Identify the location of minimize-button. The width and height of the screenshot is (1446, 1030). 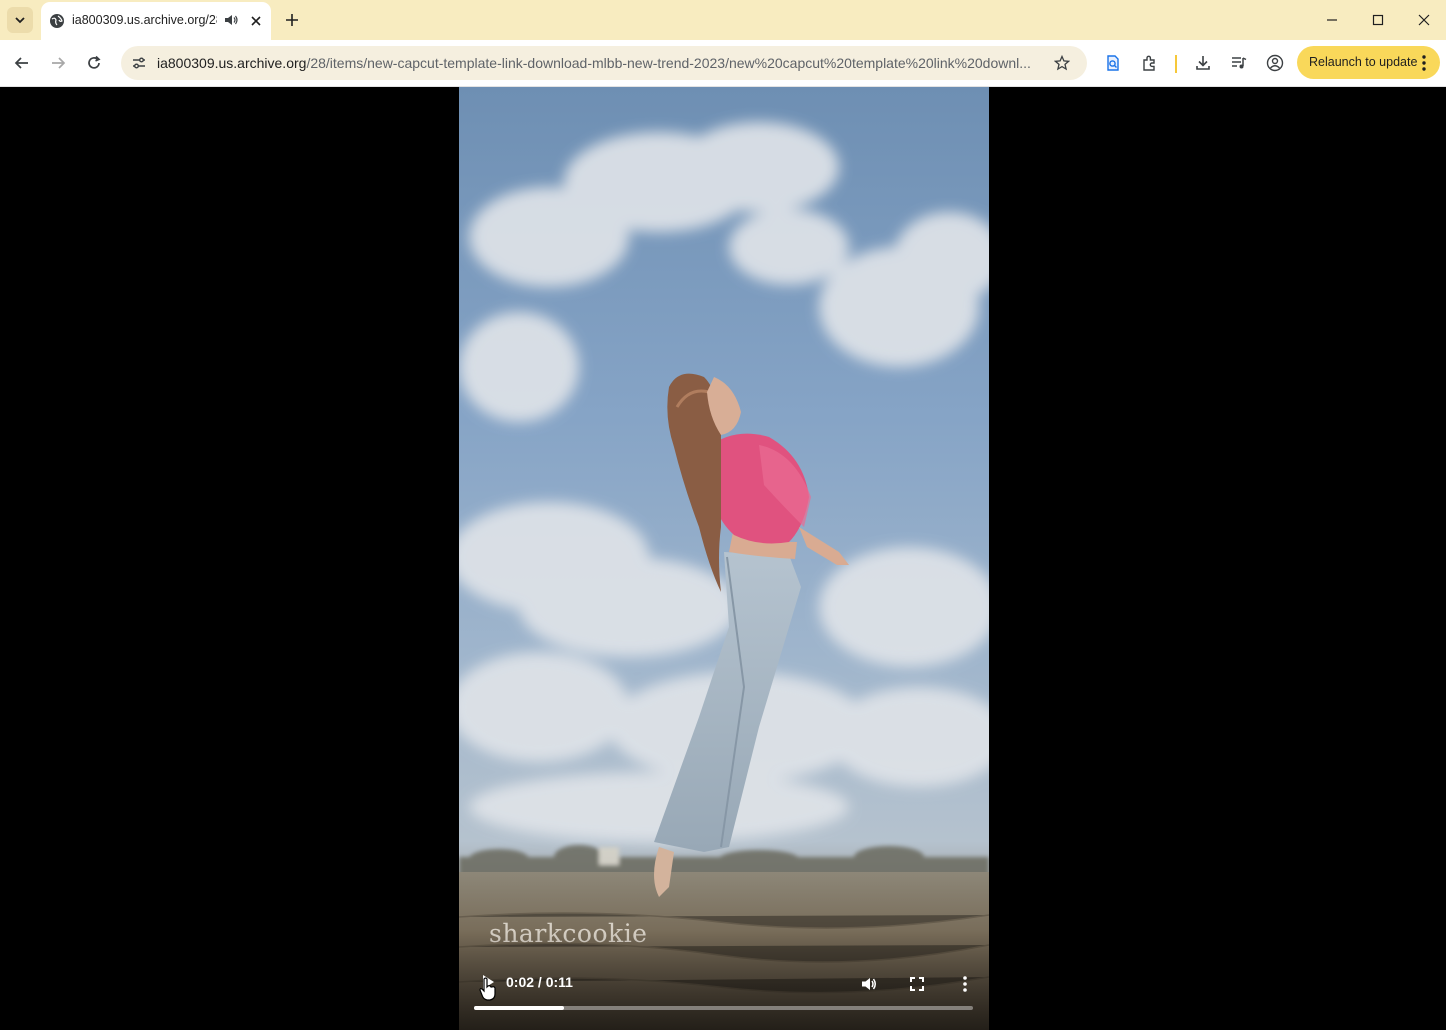
(1332, 20).